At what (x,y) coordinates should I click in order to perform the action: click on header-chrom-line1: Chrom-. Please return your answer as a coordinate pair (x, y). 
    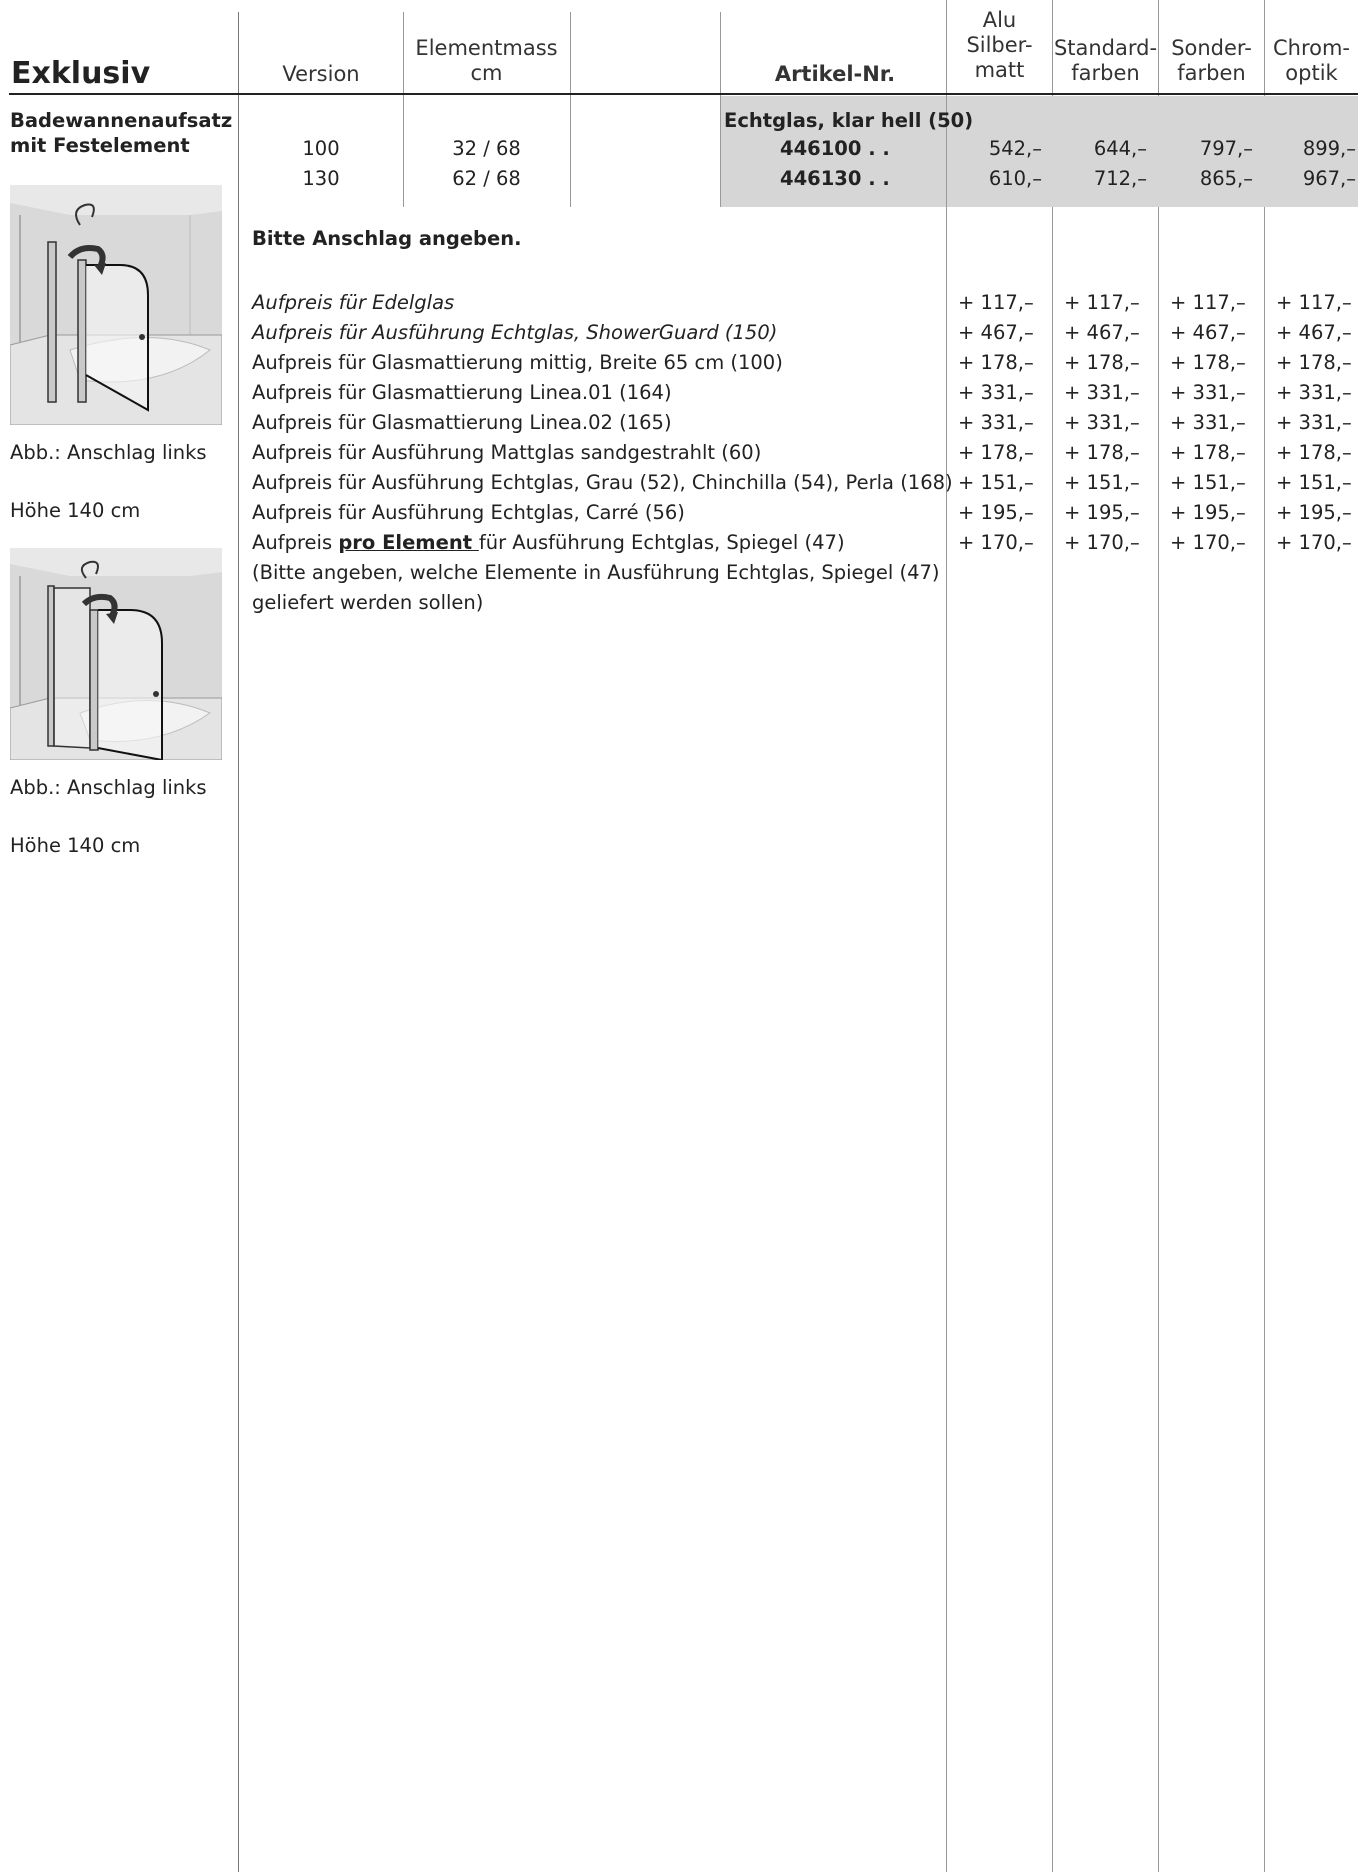
    Looking at the image, I should click on (1311, 48).